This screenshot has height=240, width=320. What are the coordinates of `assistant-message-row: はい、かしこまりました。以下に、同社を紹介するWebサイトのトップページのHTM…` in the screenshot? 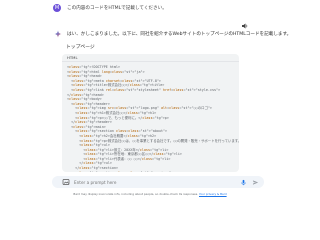 It's located at (172, 34).